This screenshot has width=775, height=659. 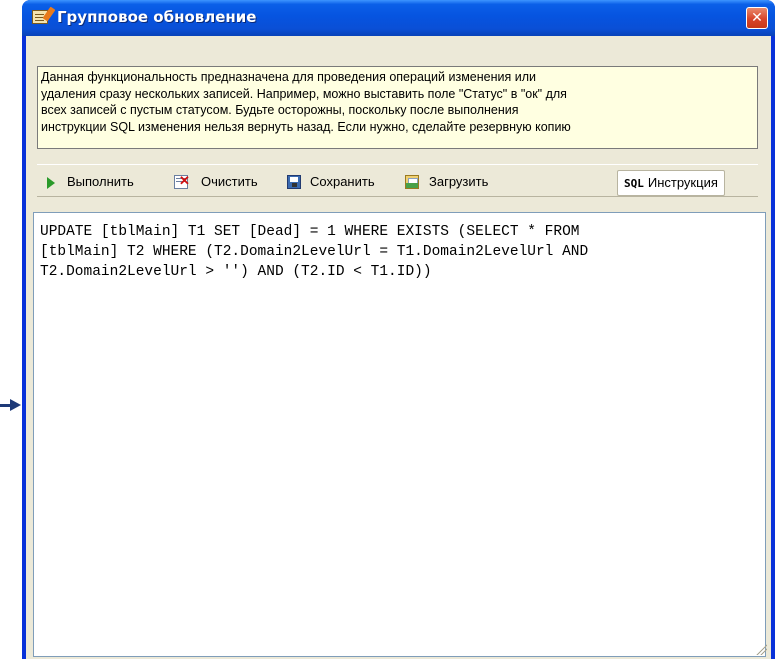 I want to click on sql-statement-tab: SQL Инструкция, so click(x=671, y=183).